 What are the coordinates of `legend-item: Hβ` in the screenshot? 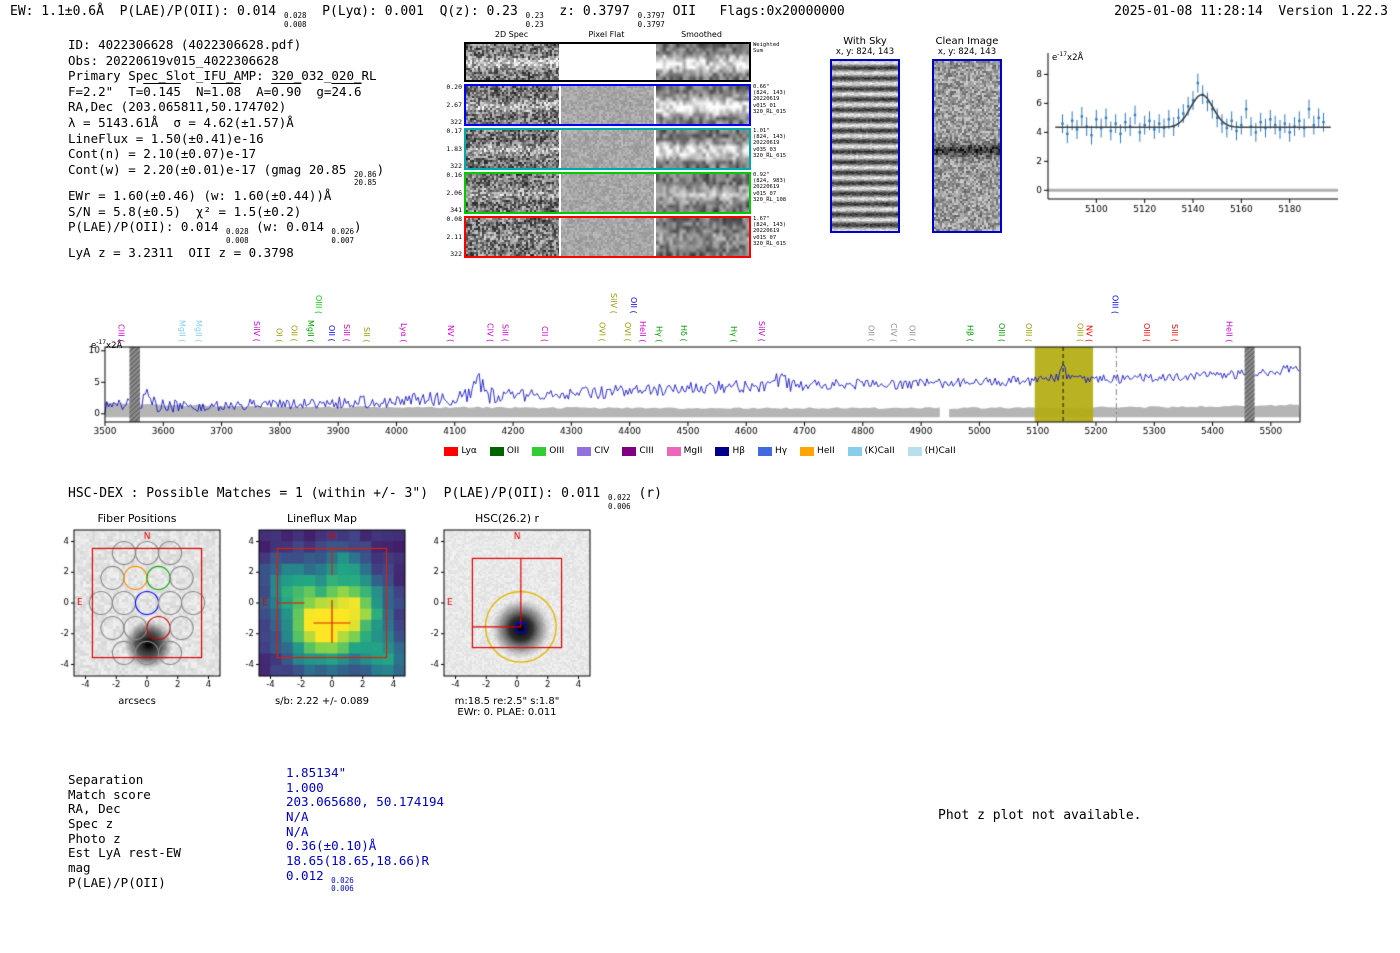 It's located at (730, 451).